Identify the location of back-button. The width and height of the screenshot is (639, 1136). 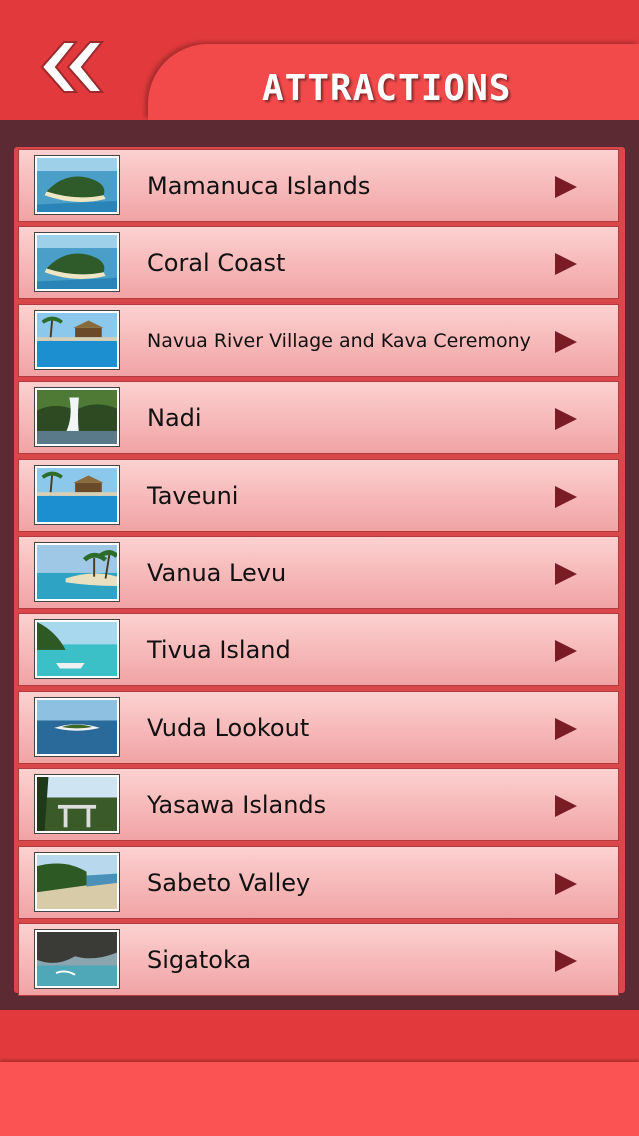
(68, 67).